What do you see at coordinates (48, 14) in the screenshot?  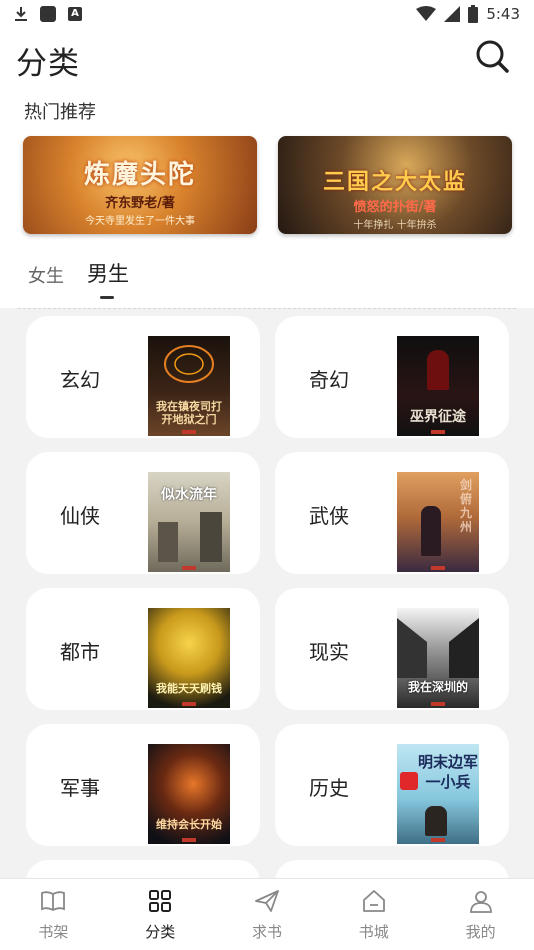 I see `app-notification-icon` at bounding box center [48, 14].